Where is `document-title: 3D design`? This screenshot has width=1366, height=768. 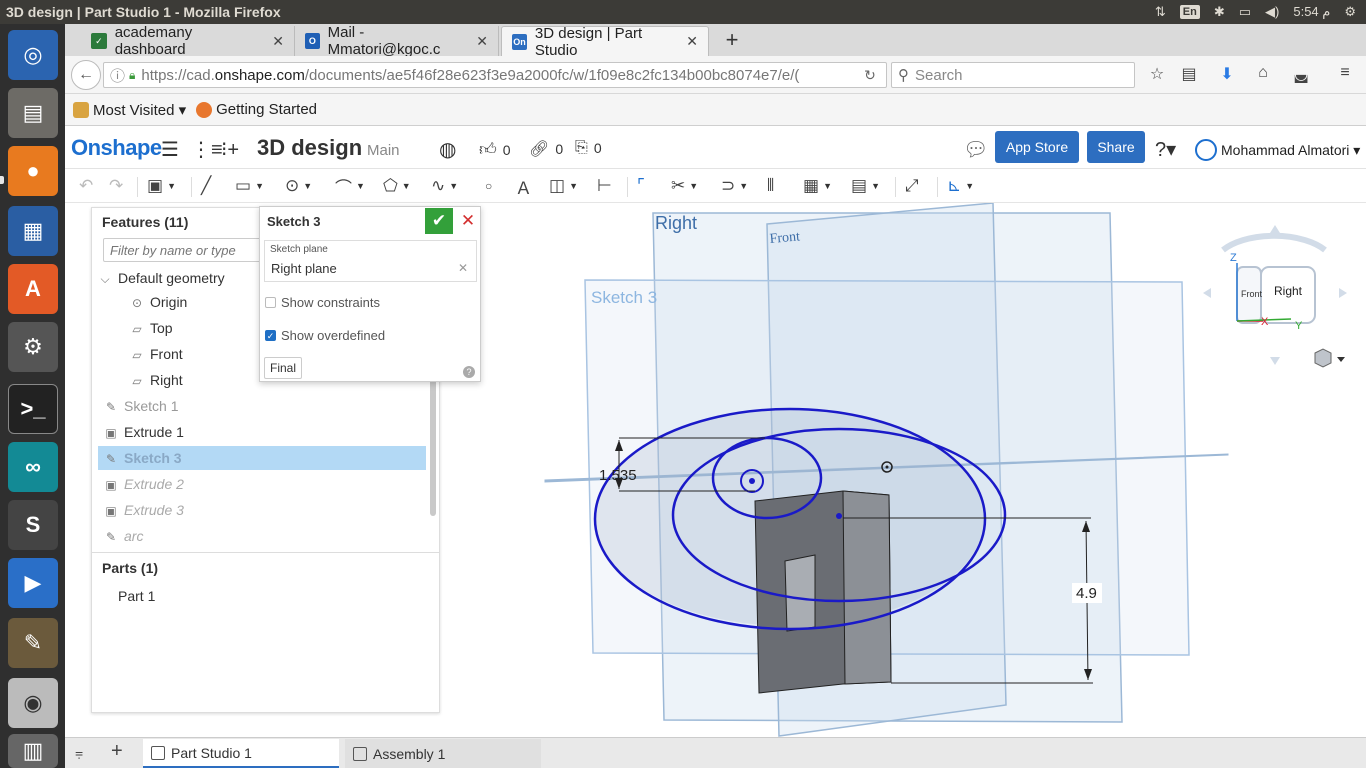
document-title: 3D design is located at coordinates (309, 148).